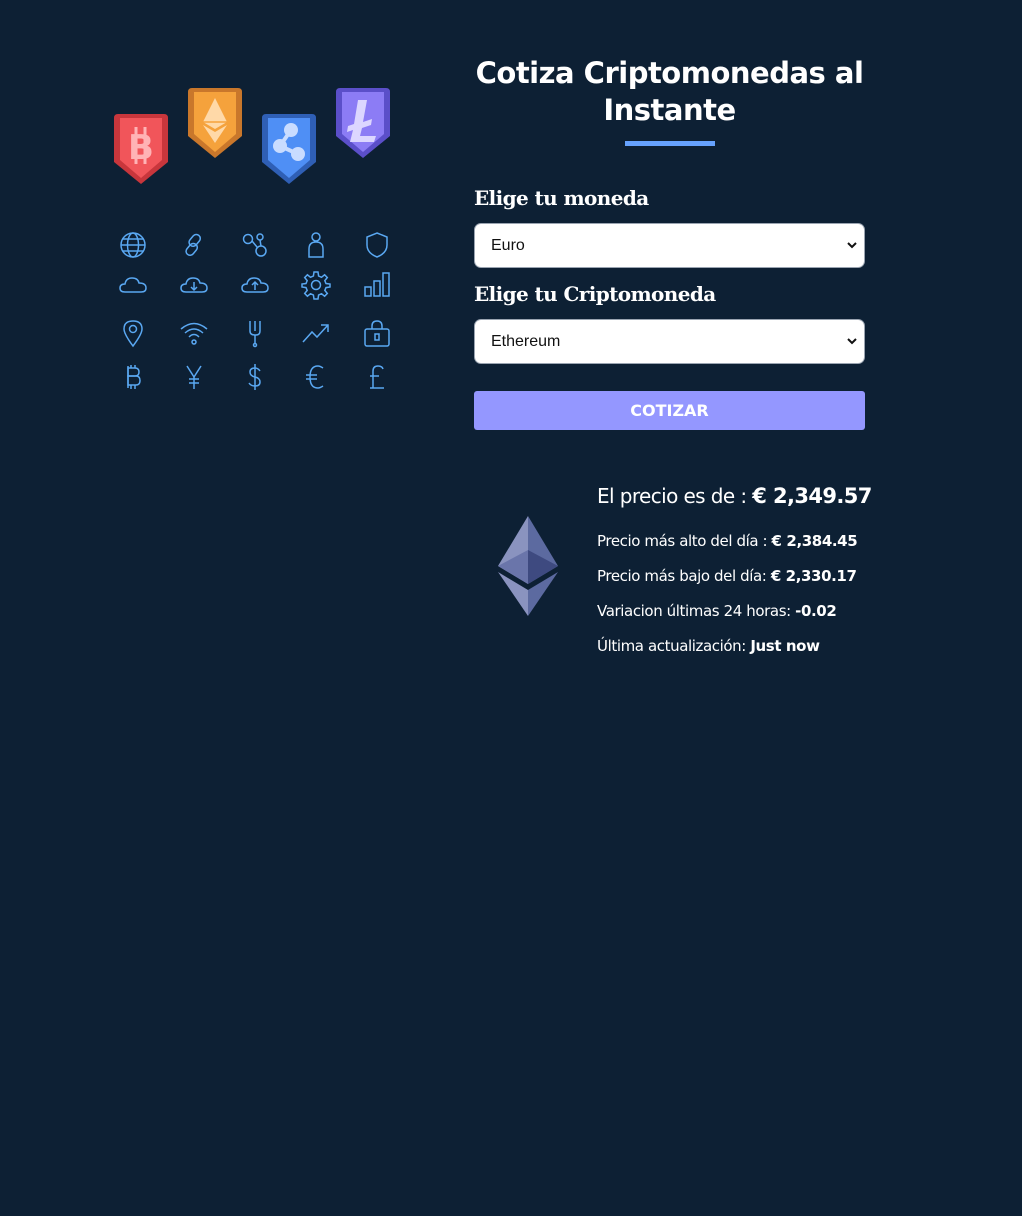 The image size is (1022, 1216). Describe the element at coordinates (215, 126) in the screenshot. I see `ethereum-icon` at that location.